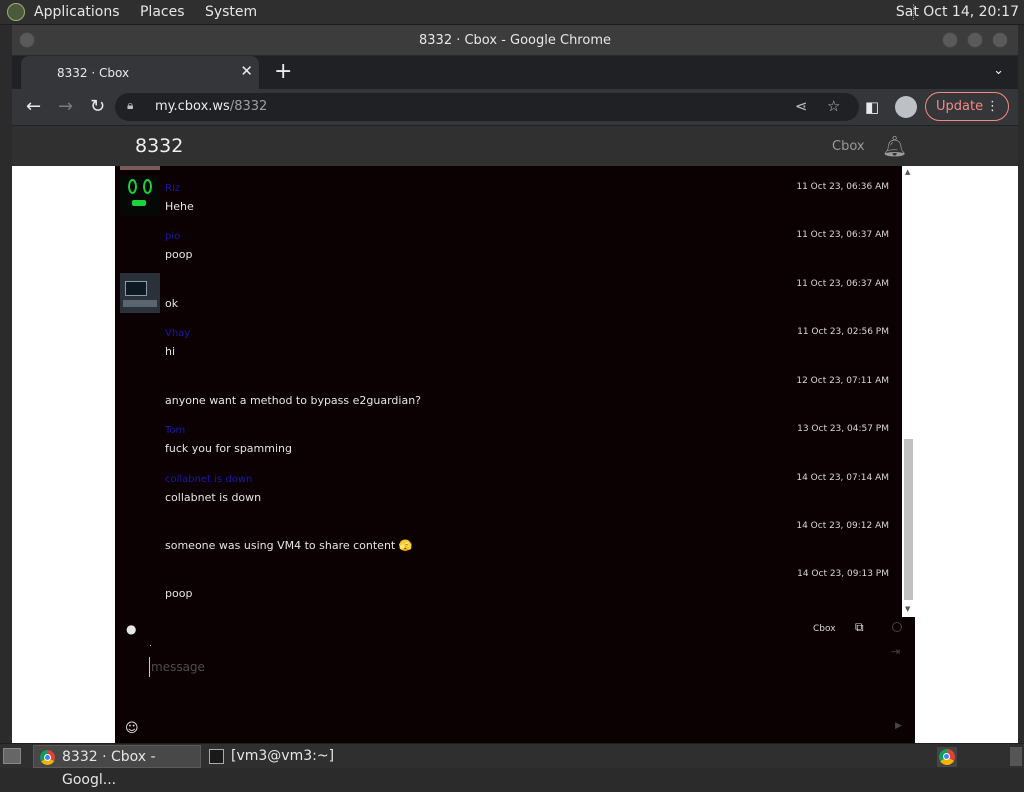  Describe the element at coordinates (175, 430) in the screenshot. I see `message-nick: Tom` at that location.